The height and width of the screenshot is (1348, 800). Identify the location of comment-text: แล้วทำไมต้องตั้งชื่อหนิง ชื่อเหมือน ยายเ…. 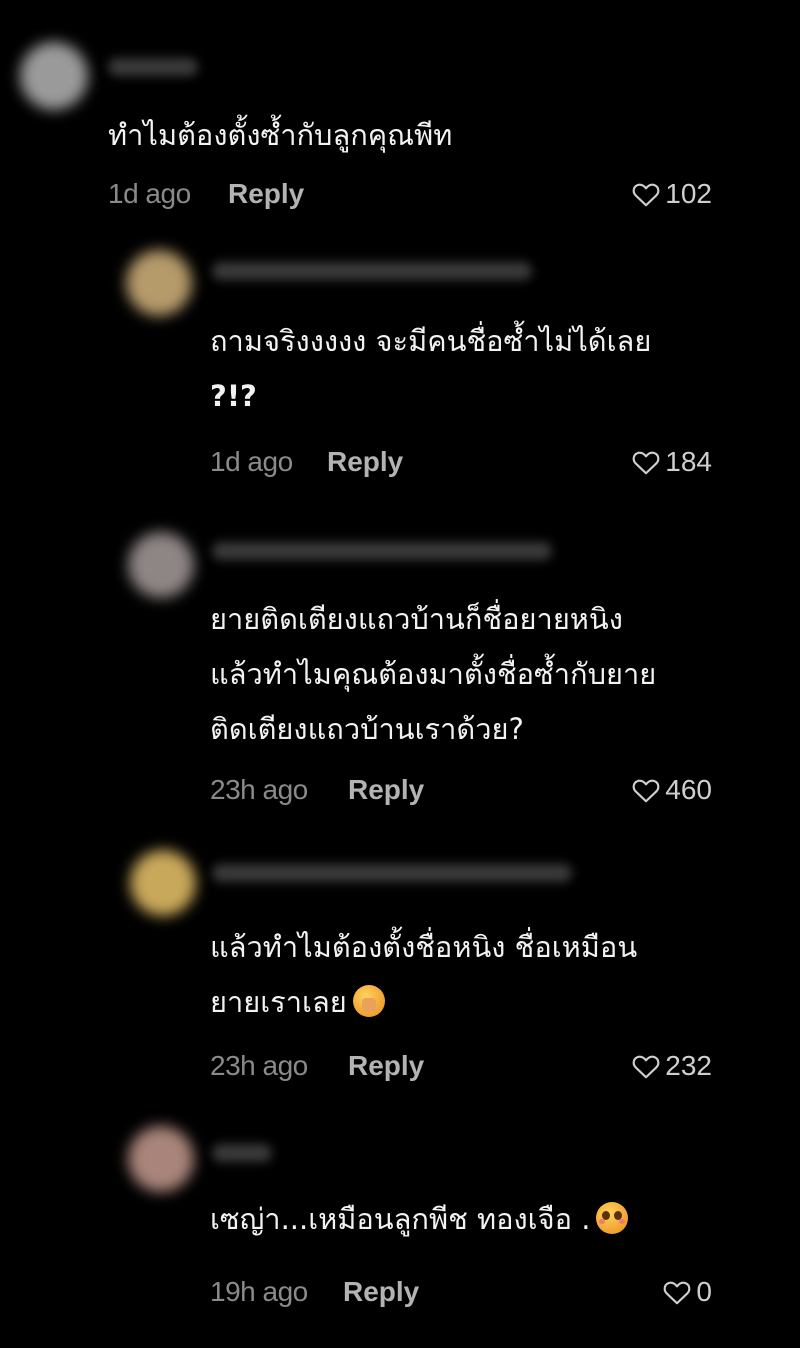
(423, 975).